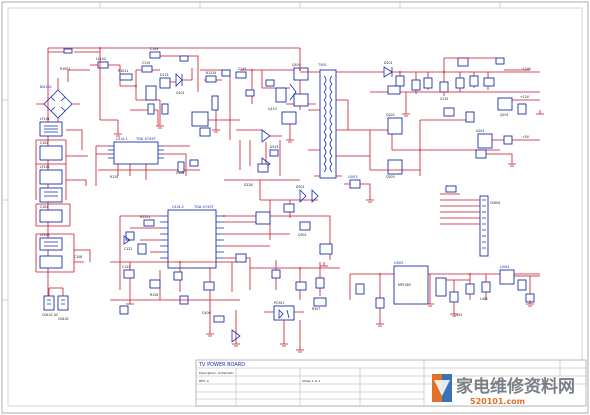 The image size is (590, 415). What do you see at coordinates (101, 59) in the screenshot?
I see `svg-text: L1102` at bounding box center [101, 59].